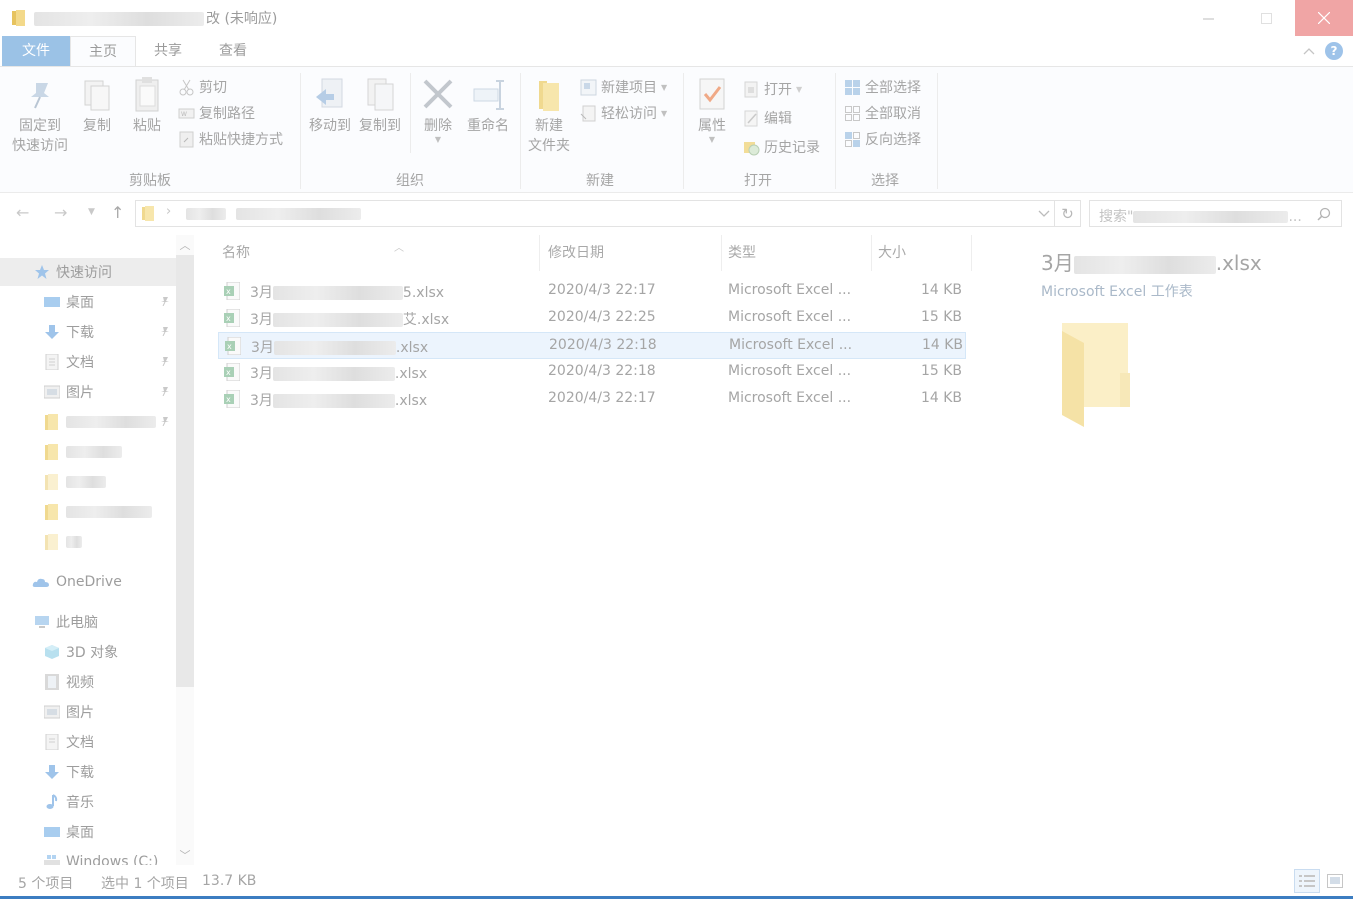 The image size is (1353, 899). What do you see at coordinates (88, 392) in the screenshot?
I see `nav-pictures: 图片` at bounding box center [88, 392].